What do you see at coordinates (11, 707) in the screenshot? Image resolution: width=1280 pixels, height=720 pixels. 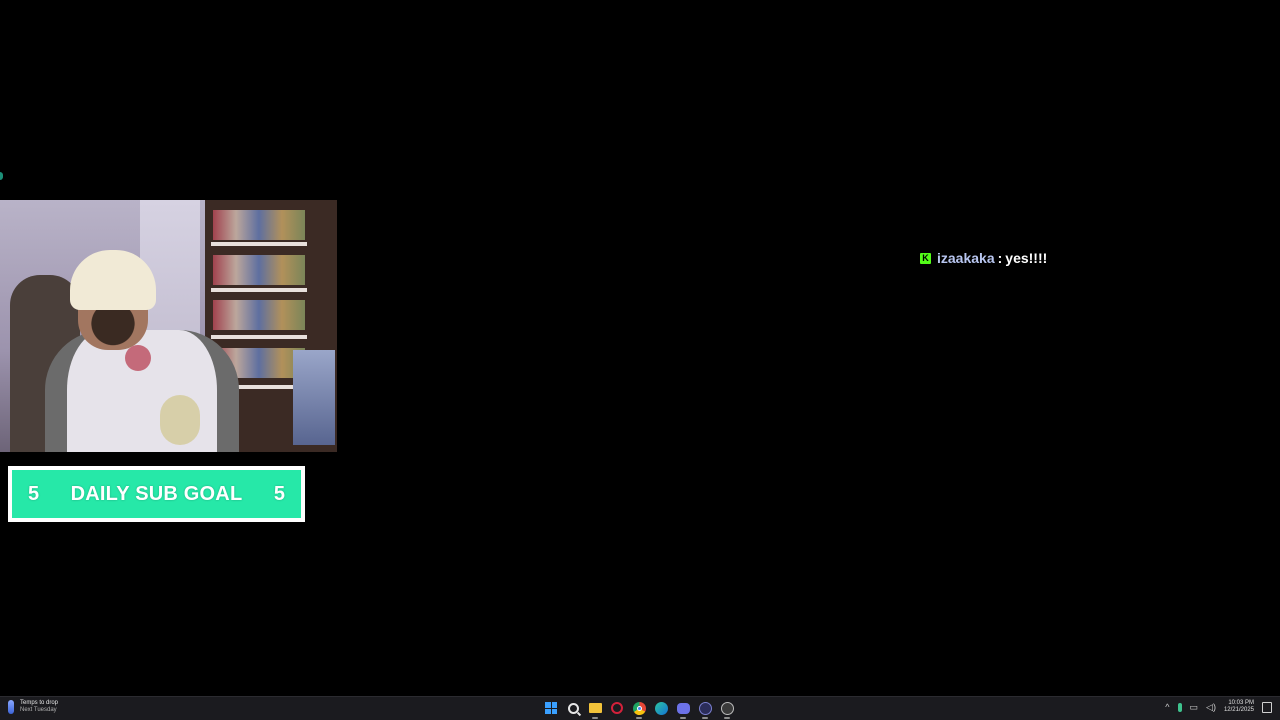 I see `thermometer-icon` at bounding box center [11, 707].